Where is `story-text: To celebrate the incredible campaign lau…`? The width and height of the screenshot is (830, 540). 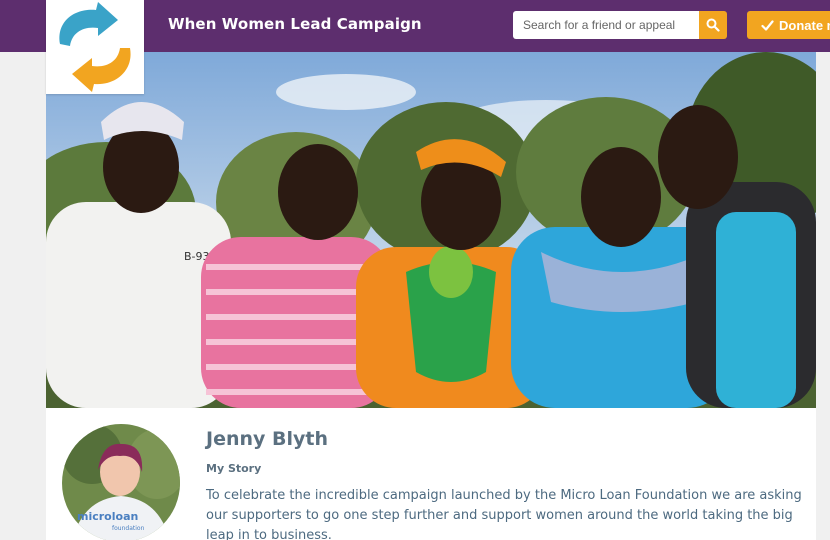
story-text: To celebrate the incredible campaign lau… is located at coordinates (504, 514).